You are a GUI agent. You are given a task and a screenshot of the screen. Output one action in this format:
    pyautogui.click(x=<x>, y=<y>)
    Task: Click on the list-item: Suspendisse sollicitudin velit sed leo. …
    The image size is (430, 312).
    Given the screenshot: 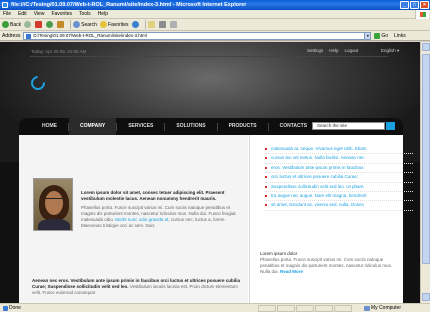 What is the action you would take?
    pyautogui.click(x=339, y=188)
    